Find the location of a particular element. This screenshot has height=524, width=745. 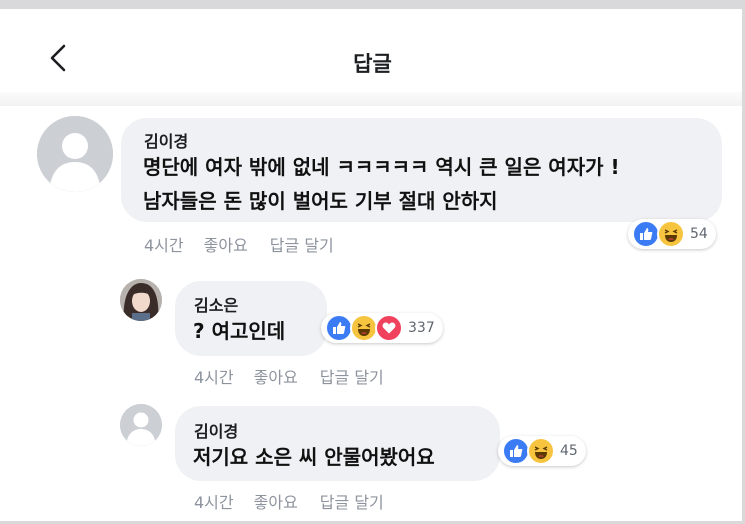

reaction-summary: 45 is located at coordinates (542, 451).